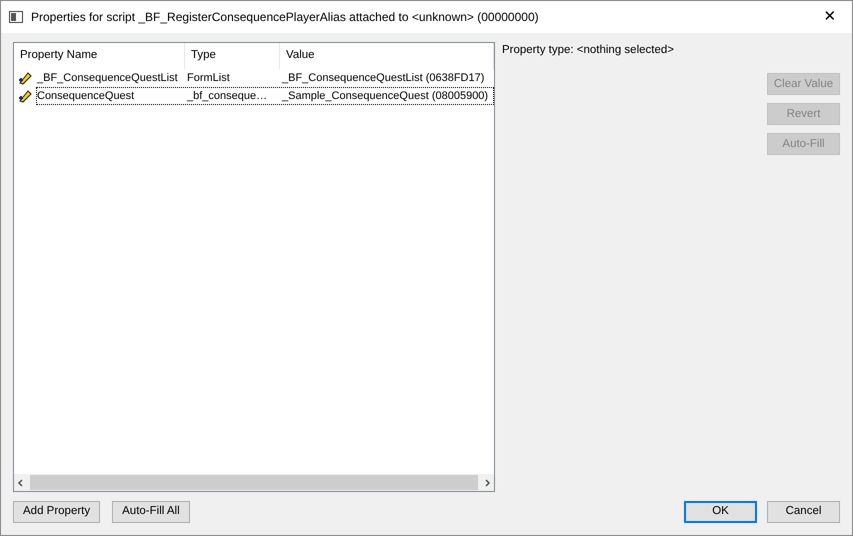 Image resolution: width=853 pixels, height=536 pixels. What do you see at coordinates (99, 56) in the screenshot?
I see `column-header: Property Name` at bounding box center [99, 56].